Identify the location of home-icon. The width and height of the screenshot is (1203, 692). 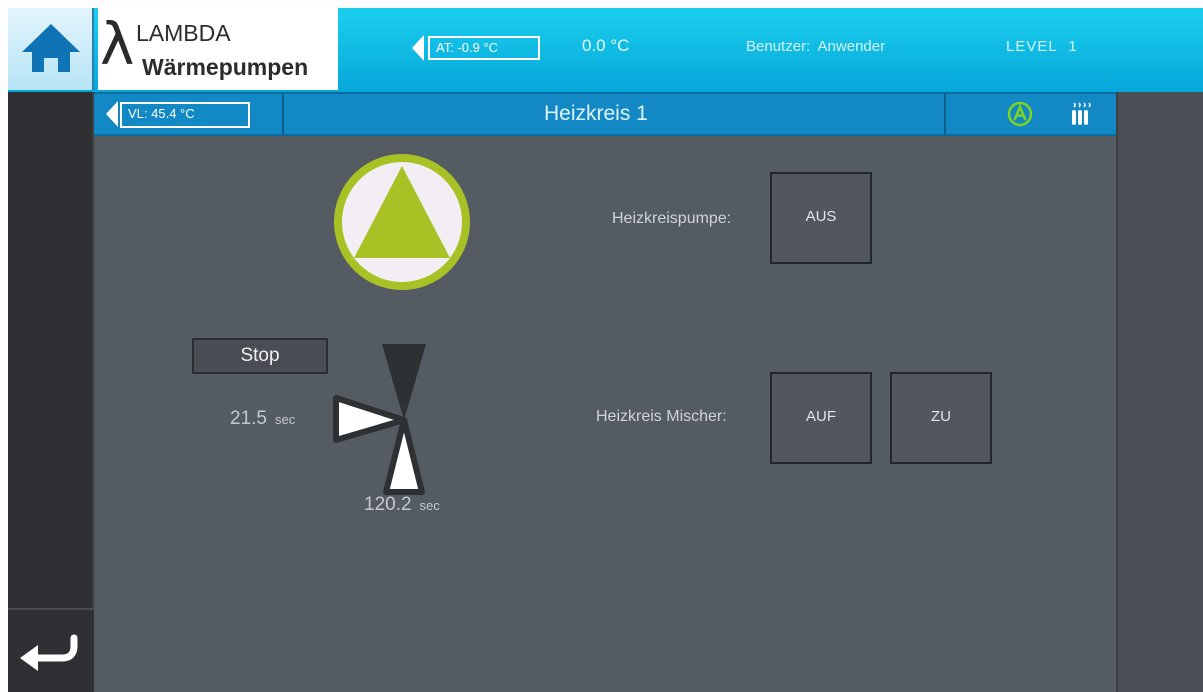
(51, 48).